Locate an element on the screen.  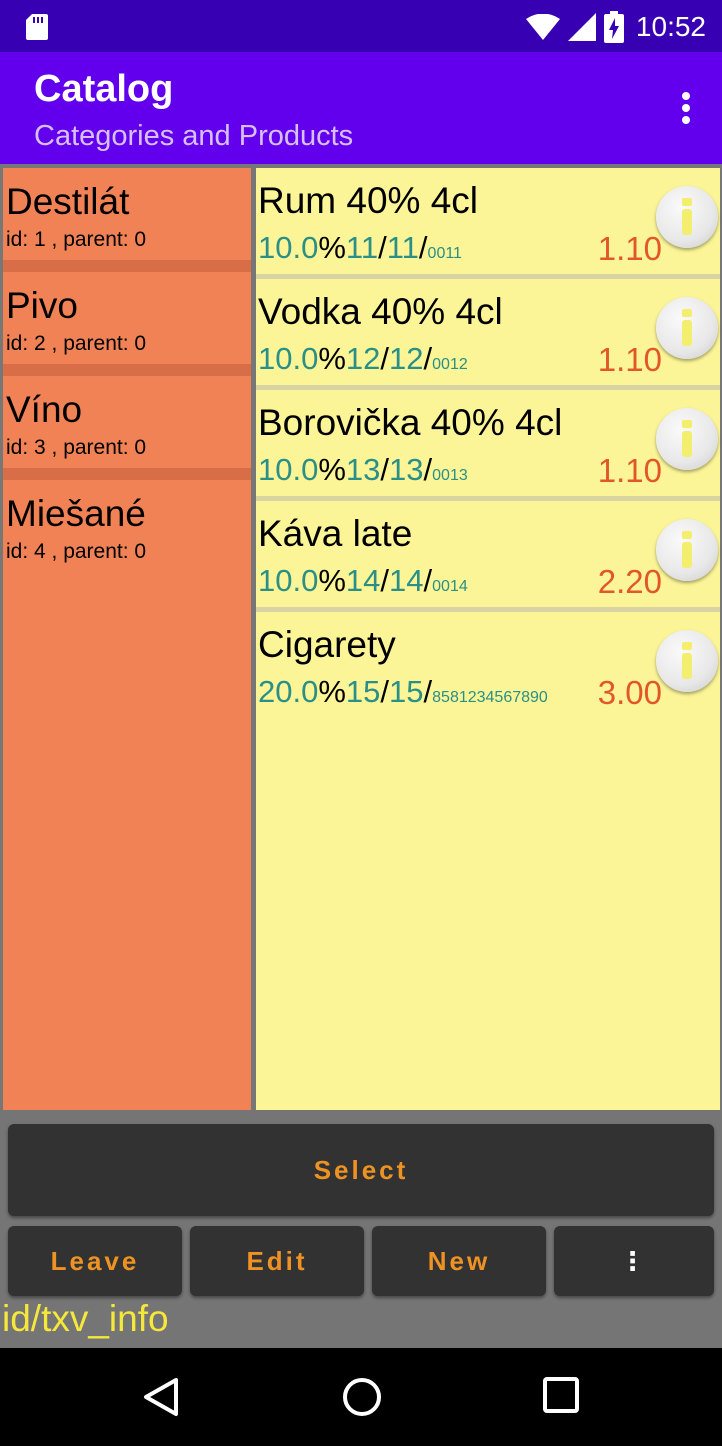
category-item: Miešané id: 4 , parent: 0 is located at coordinates (127, 532).